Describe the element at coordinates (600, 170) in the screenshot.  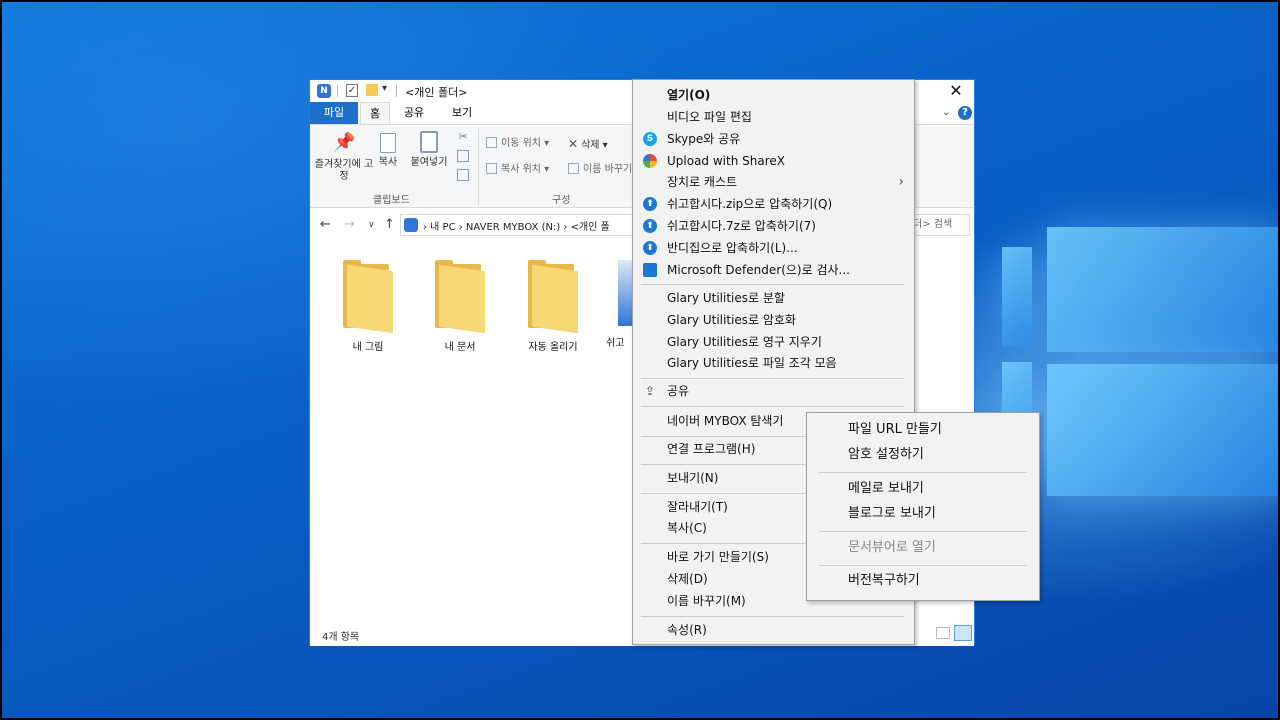
I see `rename-button: 이름 바꾸기` at that location.